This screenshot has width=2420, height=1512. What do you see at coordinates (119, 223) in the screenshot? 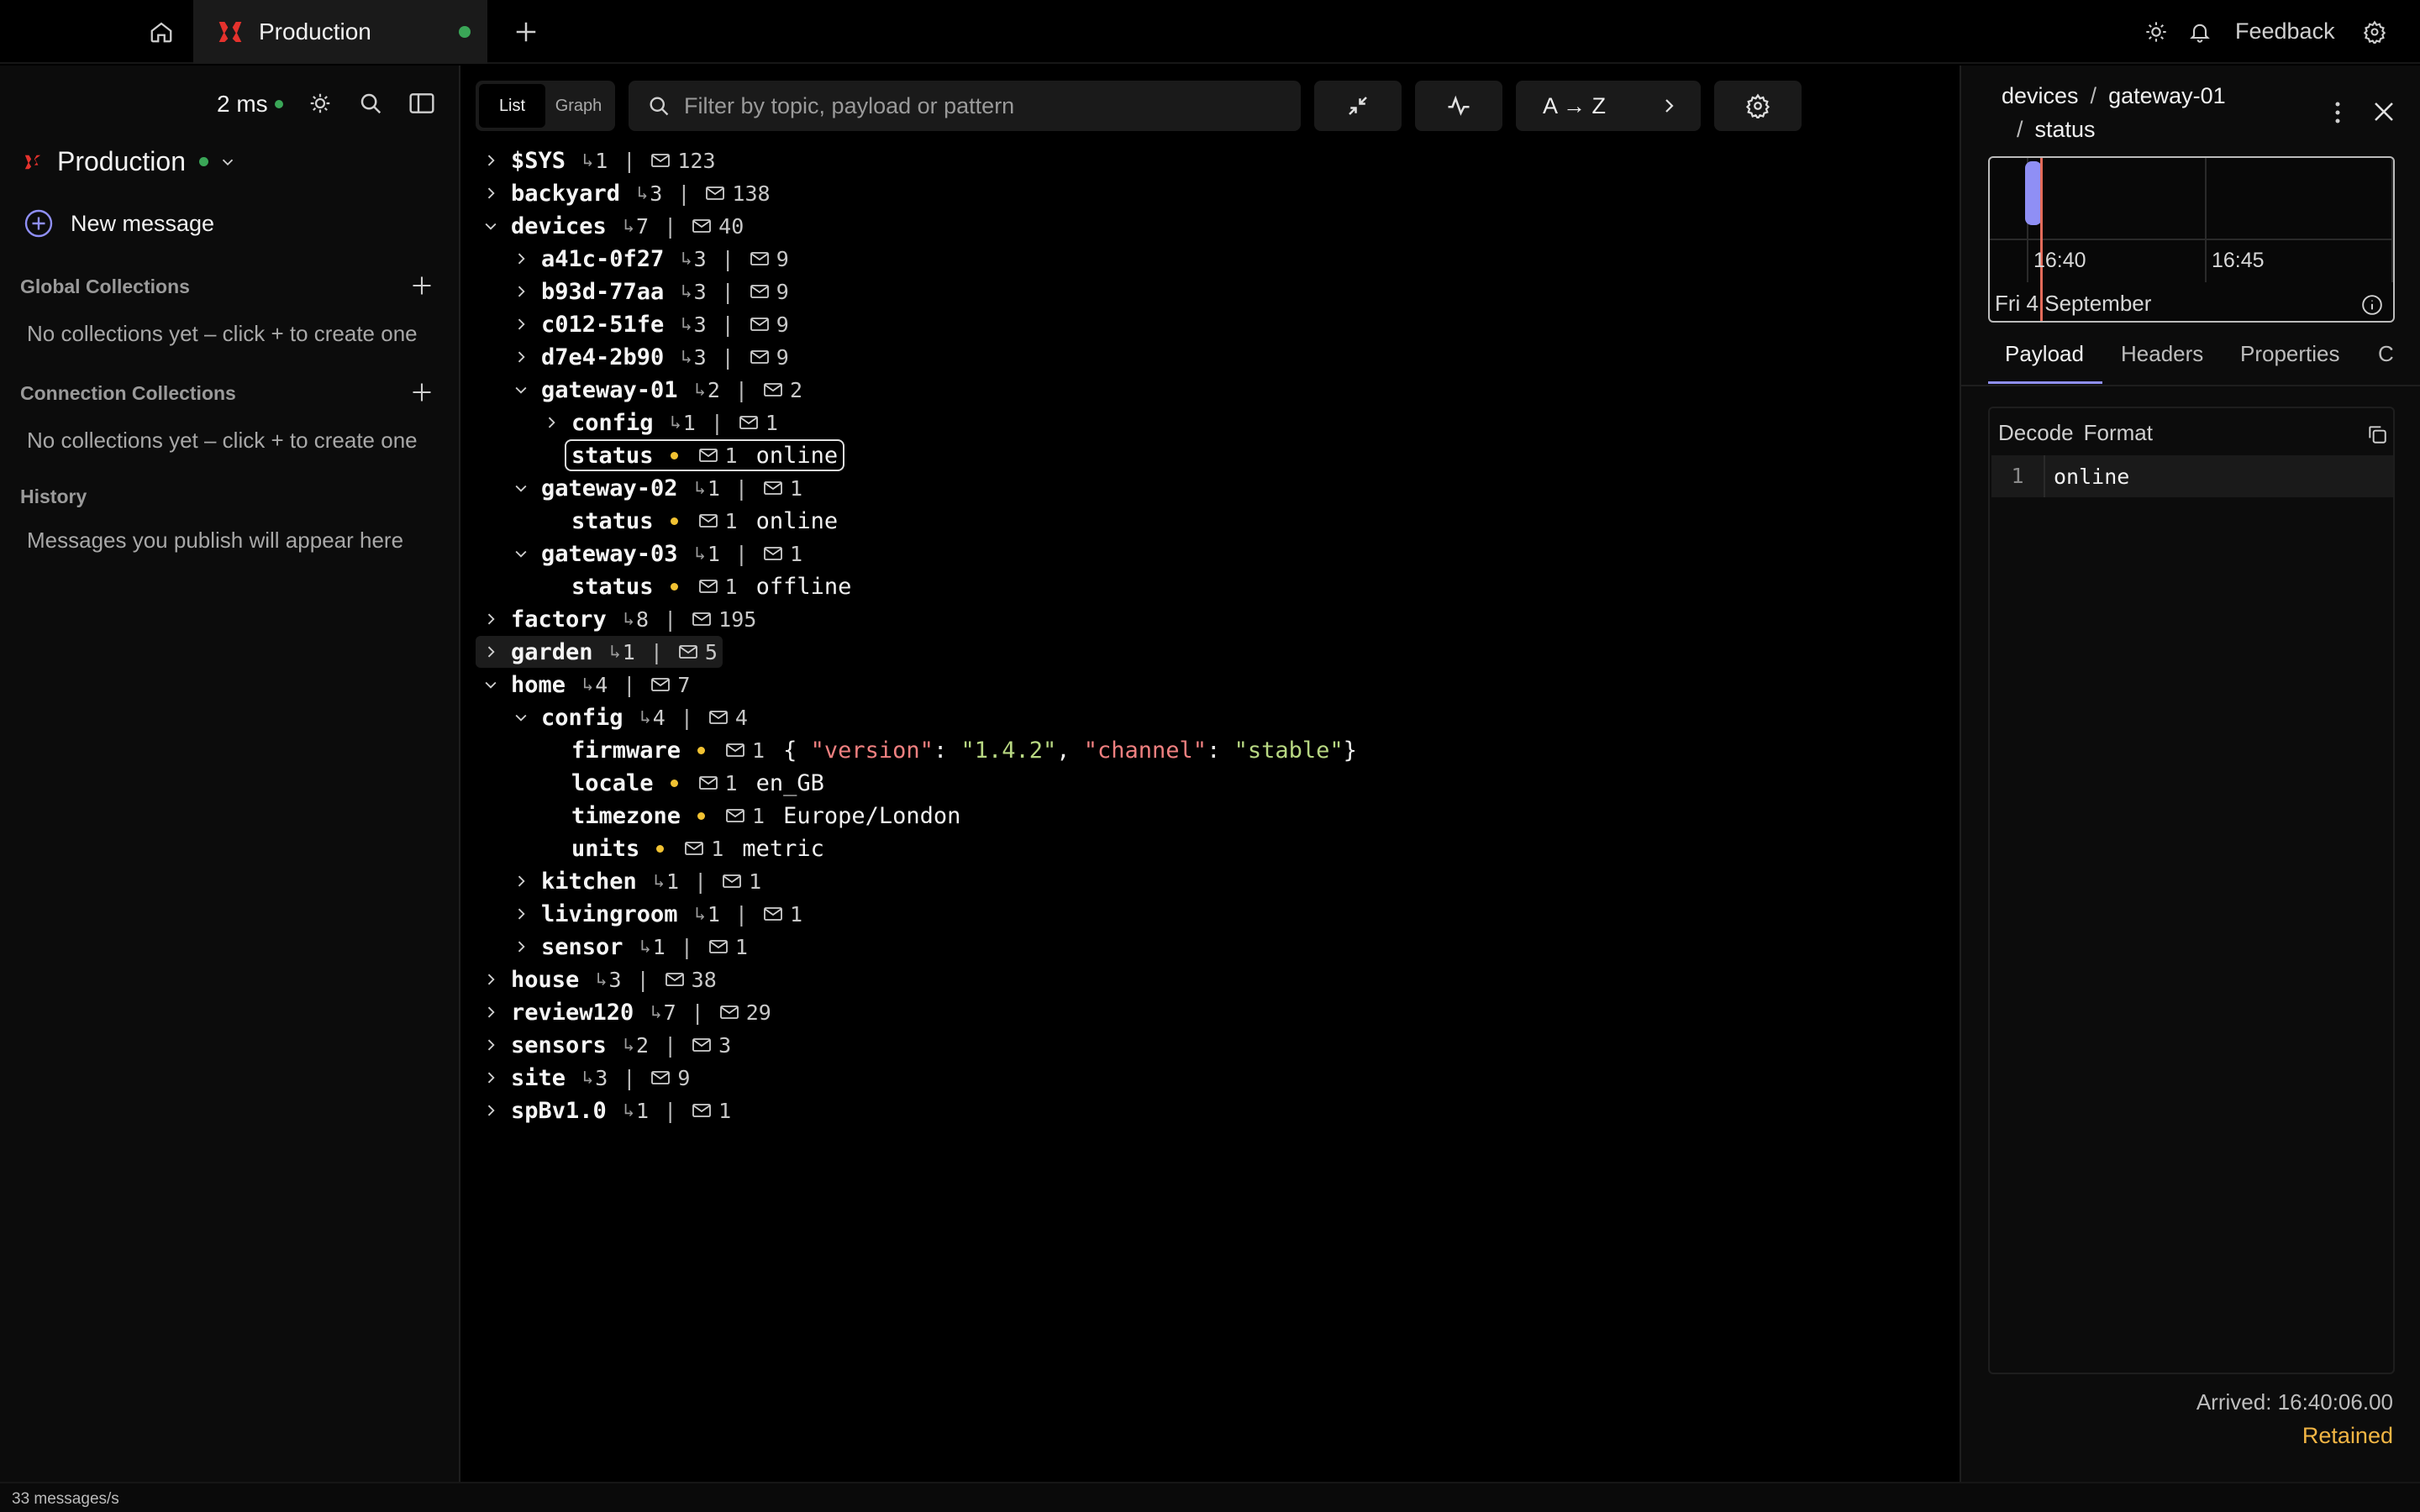
I see `new-message-button: New message` at bounding box center [119, 223].